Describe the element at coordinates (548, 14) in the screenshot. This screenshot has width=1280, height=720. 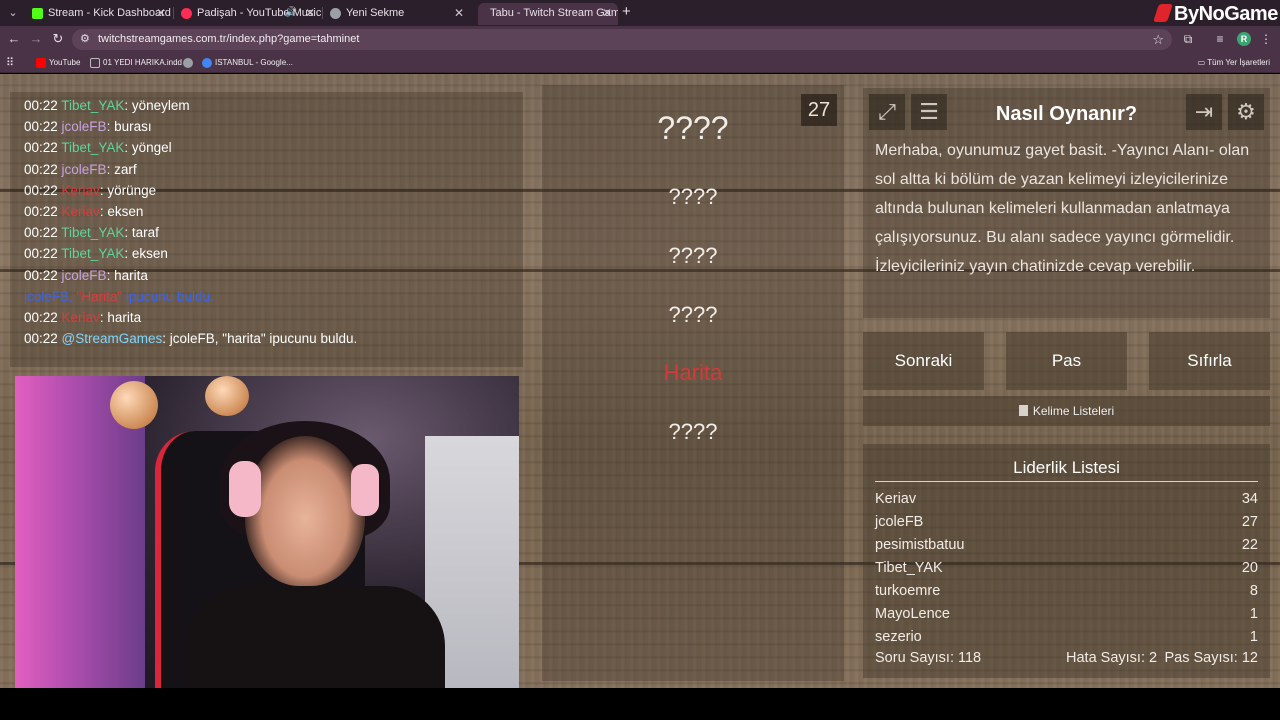
I see `tab-tabu-game: Tabu - Twitch Stream Games ✕` at that location.